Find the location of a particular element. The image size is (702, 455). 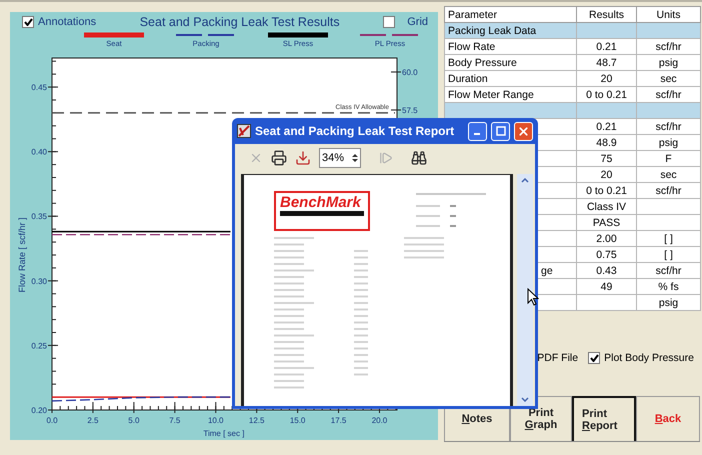

minimize-button is located at coordinates (477, 131).